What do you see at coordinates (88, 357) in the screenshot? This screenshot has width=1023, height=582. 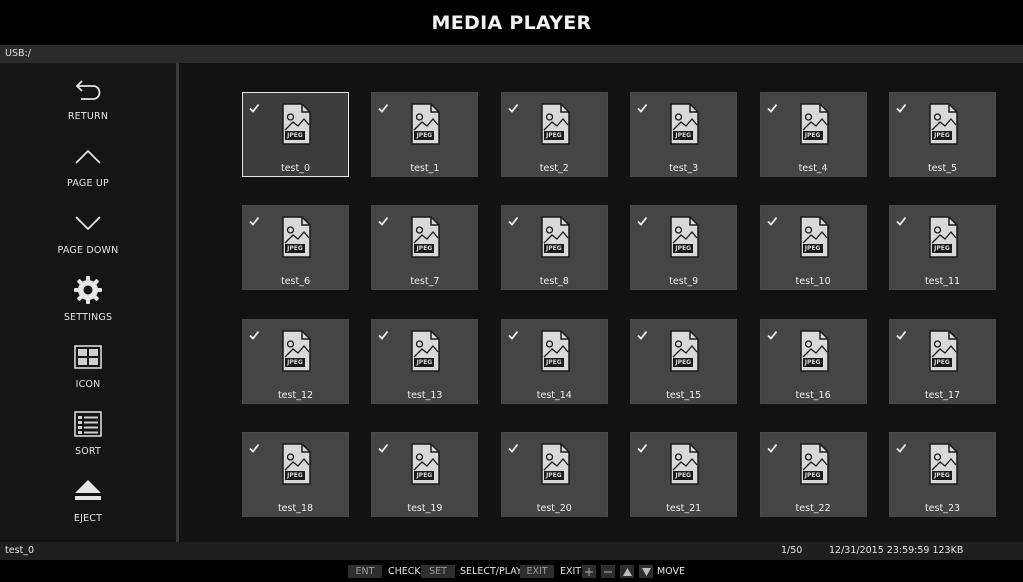 I see `grid-view-icon` at bounding box center [88, 357].